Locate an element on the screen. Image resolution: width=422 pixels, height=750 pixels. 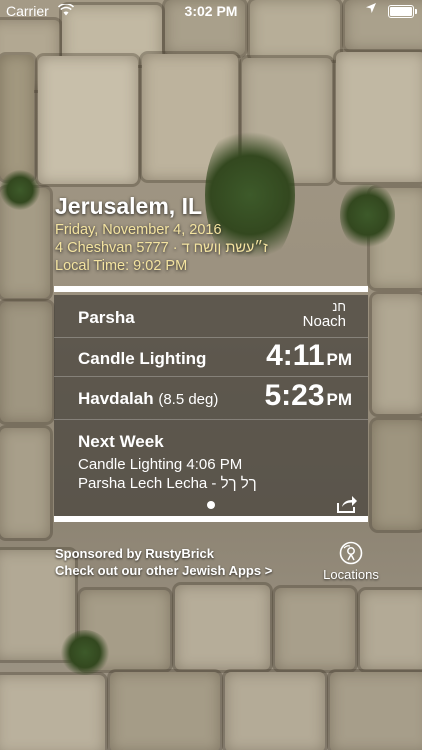
next-week-title: Next Week is located at coordinates (121, 441).